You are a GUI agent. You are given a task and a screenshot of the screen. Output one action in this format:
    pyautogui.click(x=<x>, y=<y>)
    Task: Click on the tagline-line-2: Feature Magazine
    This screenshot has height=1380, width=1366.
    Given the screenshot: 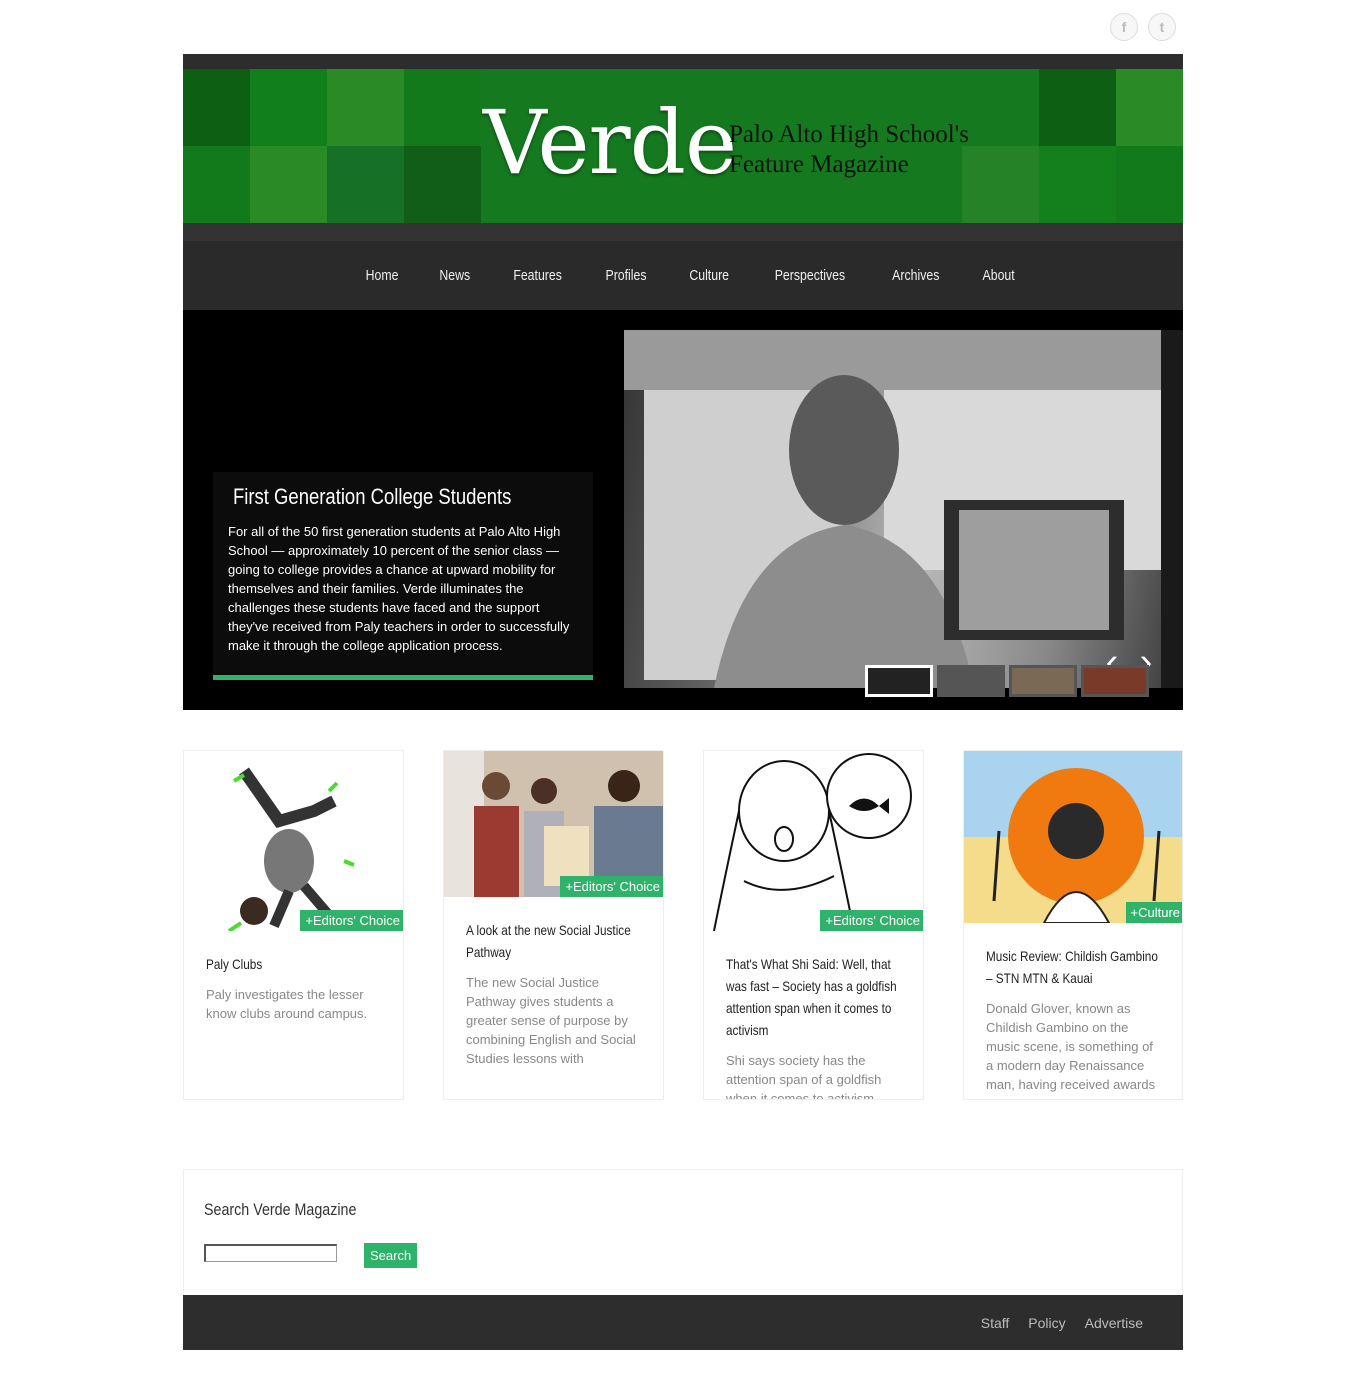 What is the action you would take?
    pyautogui.click(x=819, y=164)
    